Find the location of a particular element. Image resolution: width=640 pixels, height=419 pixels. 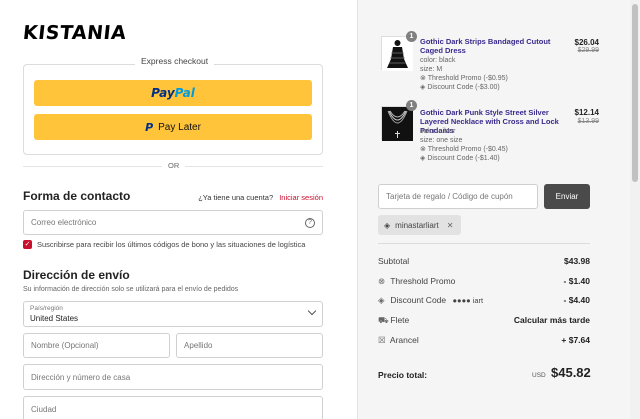

threshold-value: - $1.40 is located at coordinates (576, 281).